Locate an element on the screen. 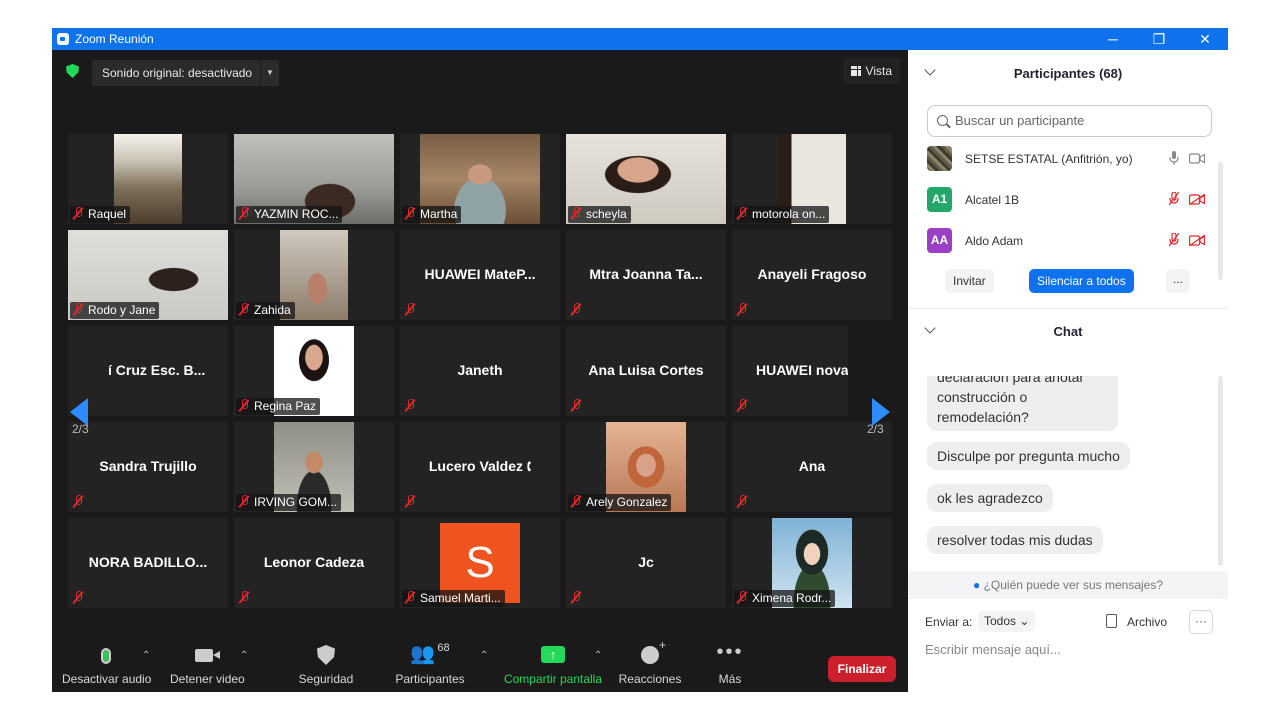  video-tile: Regina Paz is located at coordinates (314, 371).